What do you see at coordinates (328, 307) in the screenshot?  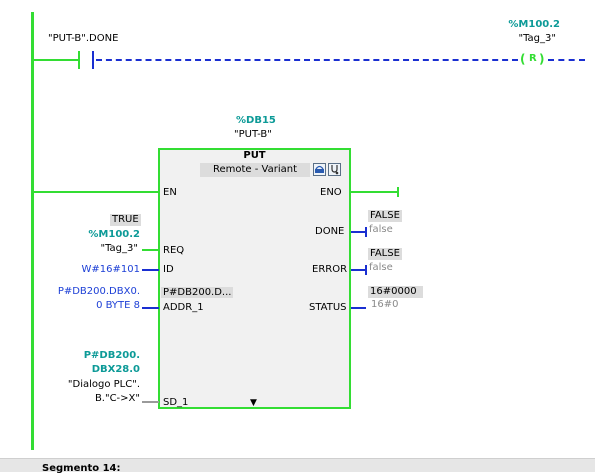 I see `pin-status: STATUS` at bounding box center [328, 307].